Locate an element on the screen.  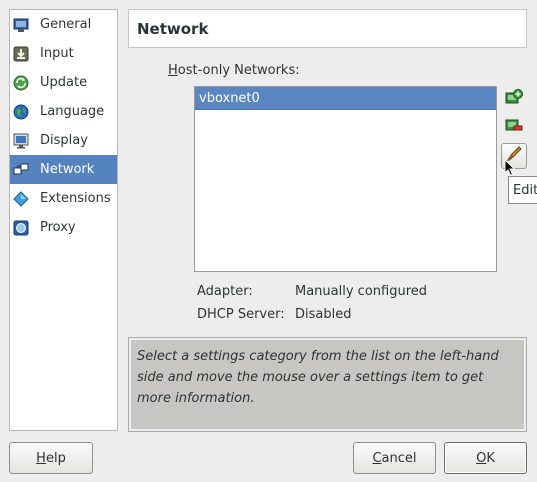
adapter-value: Manually configured is located at coordinates (361, 291).